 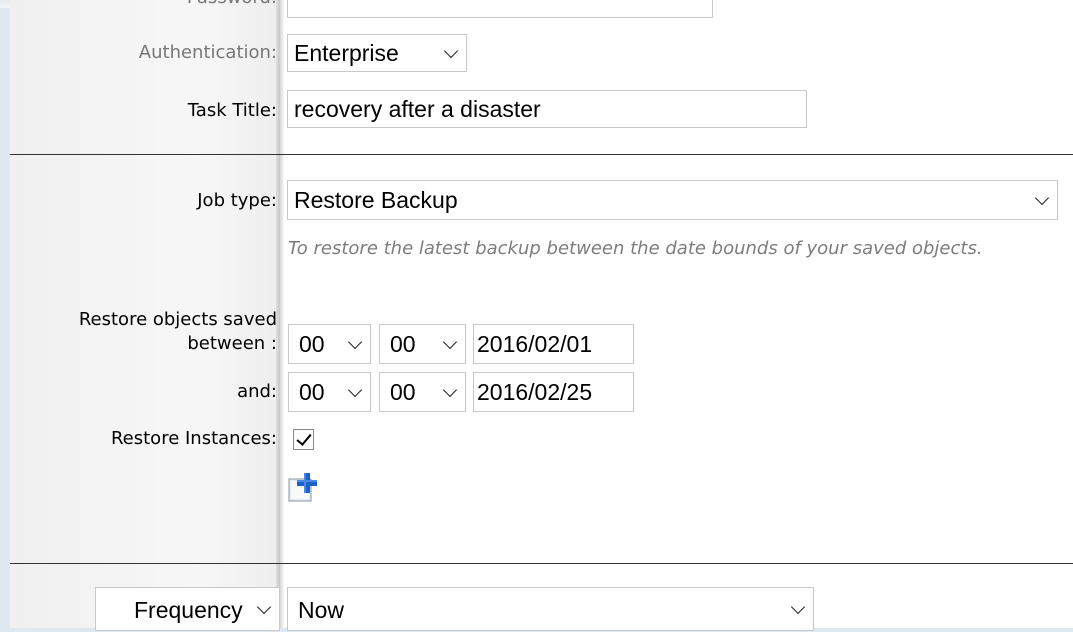 I want to click on column-divider-shadow, so click(x=280, y=314).